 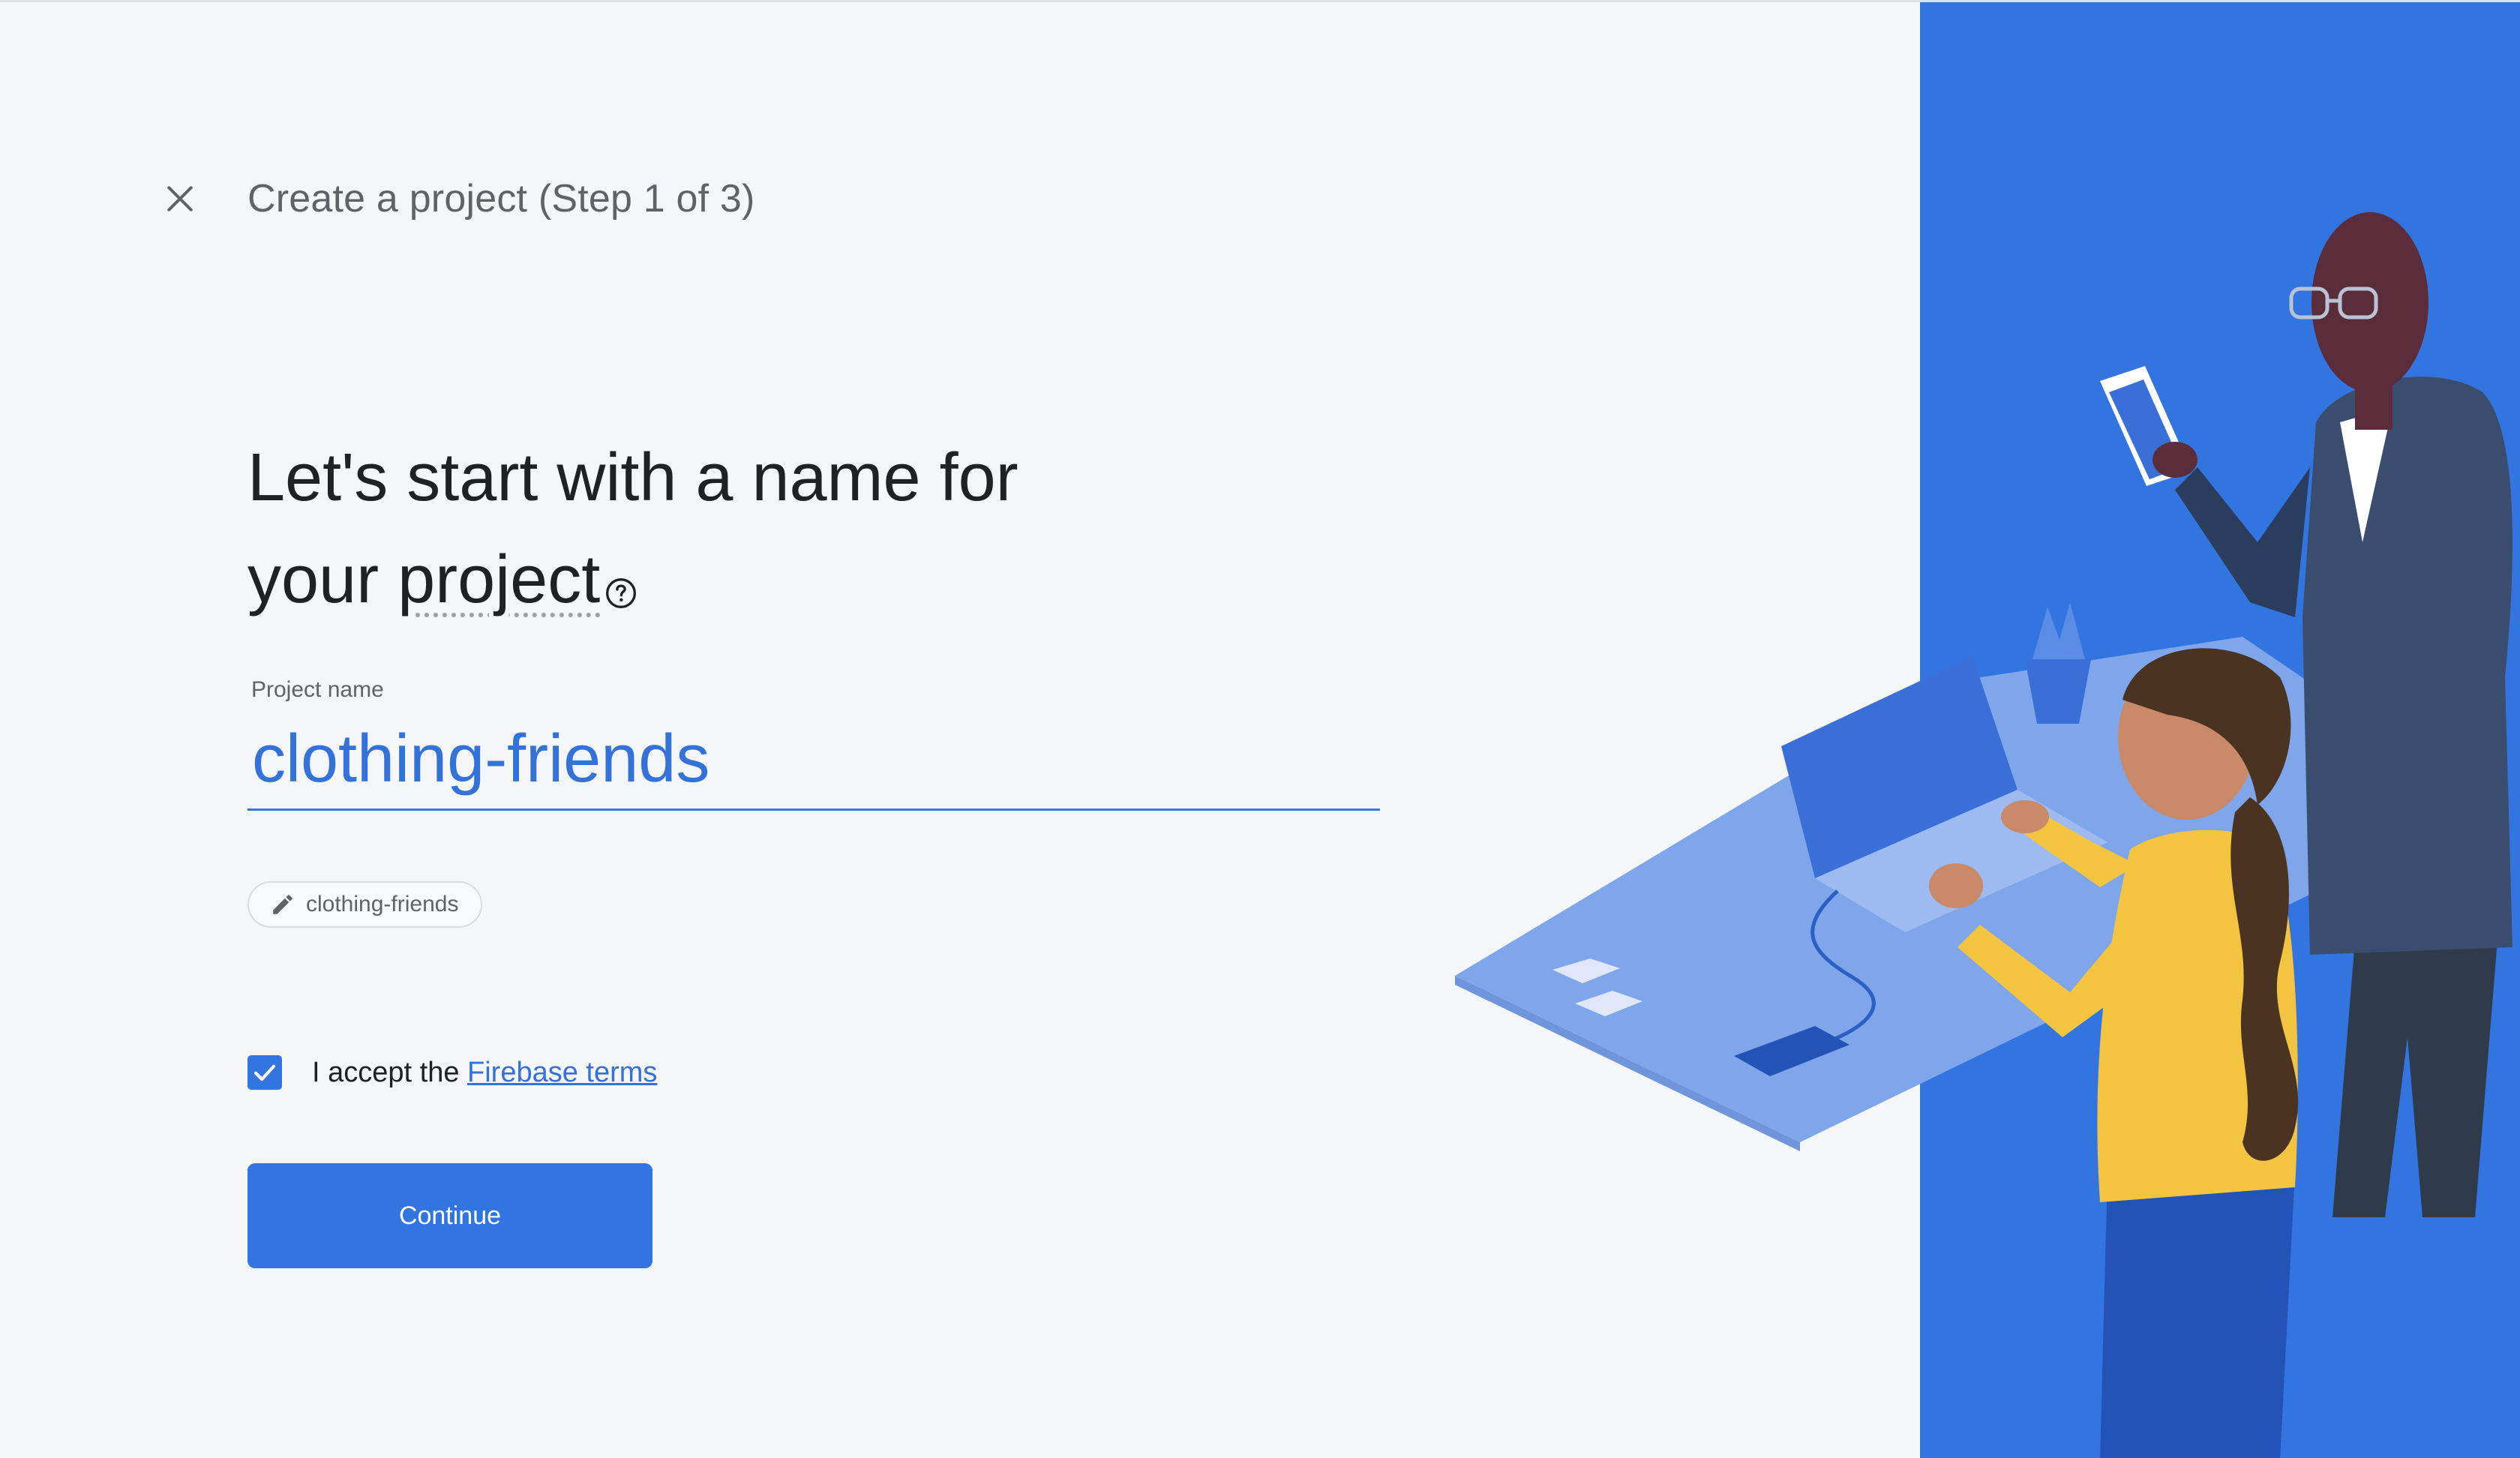 I want to click on project-name-input, so click(x=814, y=760).